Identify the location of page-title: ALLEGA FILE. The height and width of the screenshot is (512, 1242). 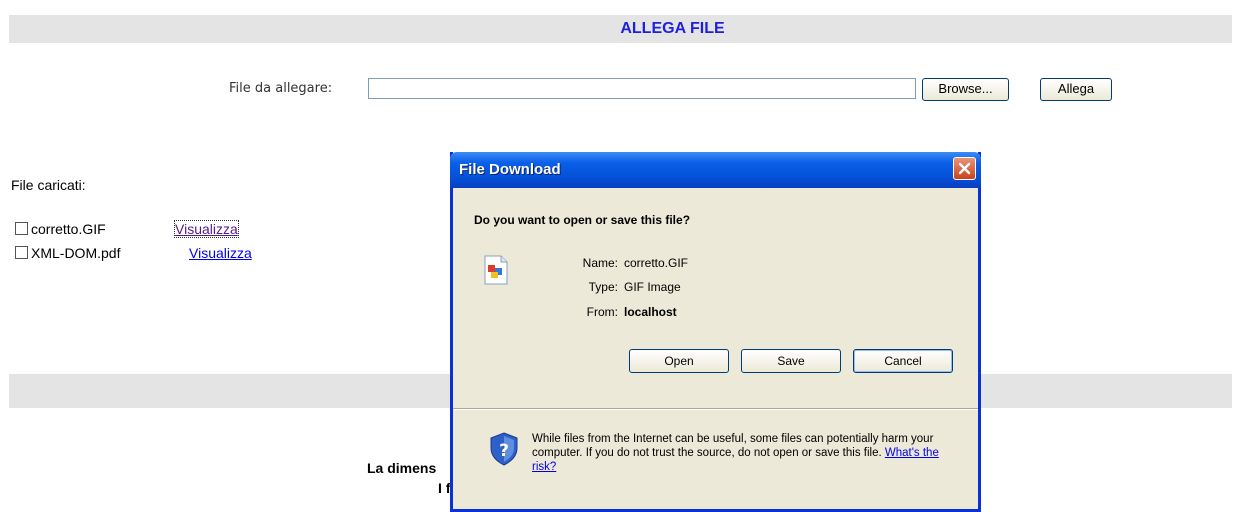
(672, 28).